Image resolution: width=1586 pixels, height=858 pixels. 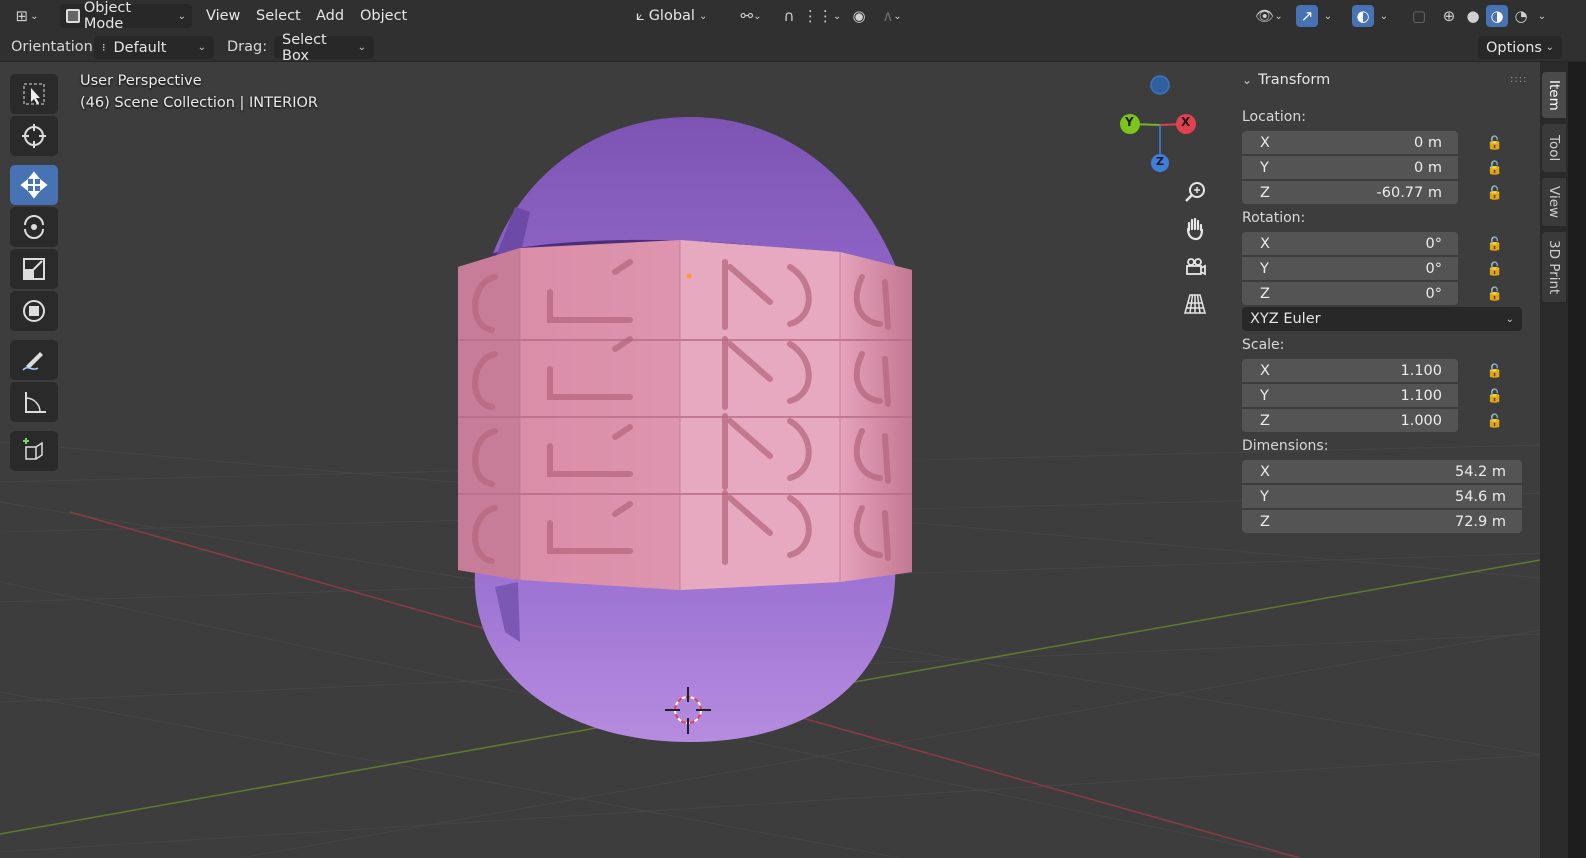 I want to click on camera-icon, so click(x=1196, y=267).